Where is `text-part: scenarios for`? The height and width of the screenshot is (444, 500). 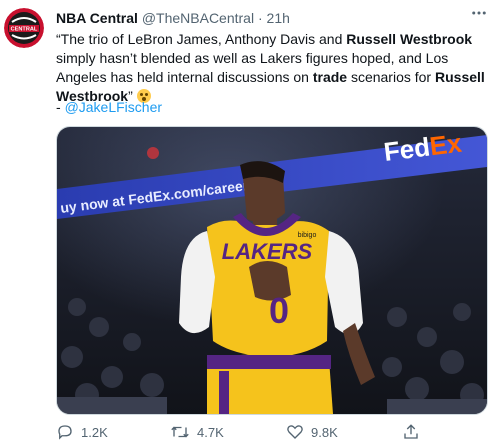
text-part: scenarios for is located at coordinates (391, 77).